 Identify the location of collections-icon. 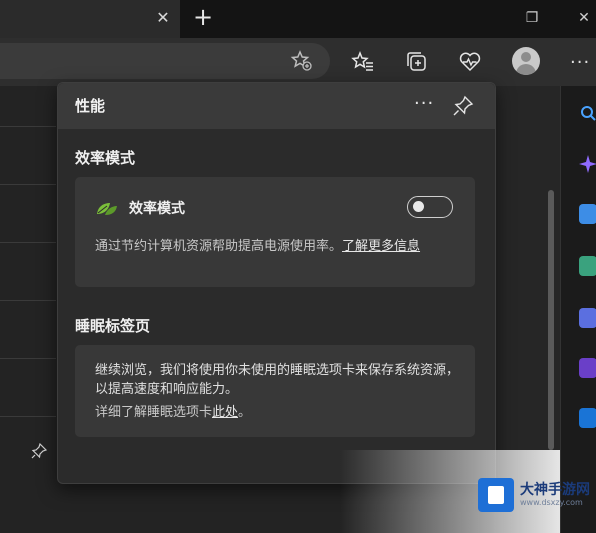
(417, 62).